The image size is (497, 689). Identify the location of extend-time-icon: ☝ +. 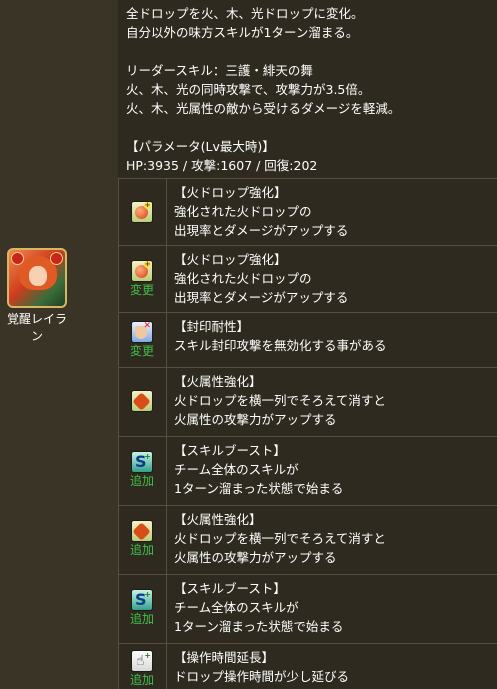
(142, 661).